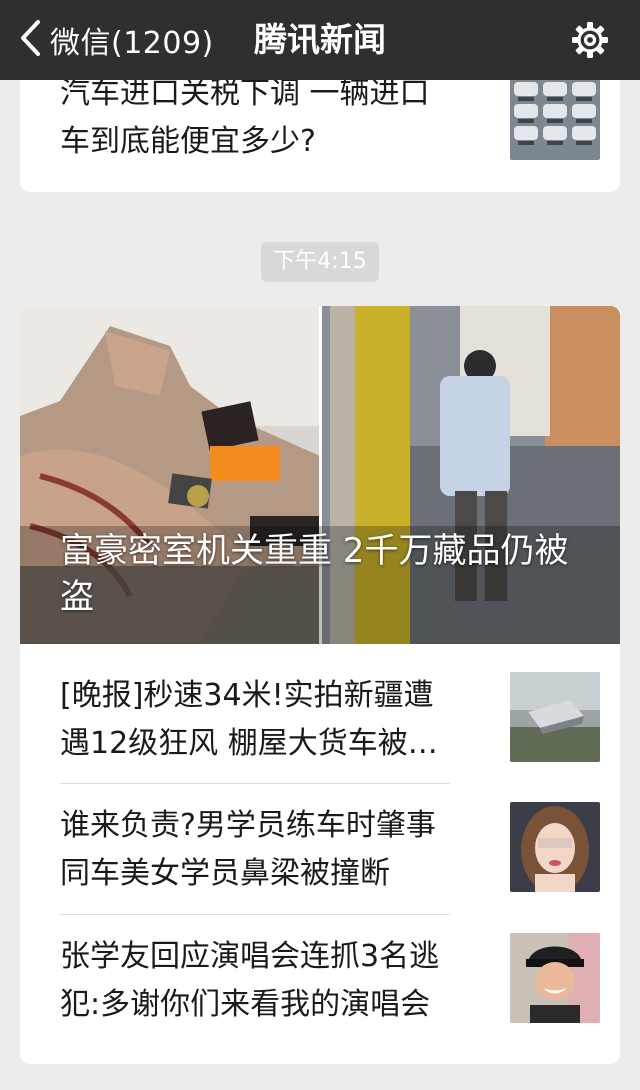 The image size is (640, 1090). Describe the element at coordinates (590, 40) in the screenshot. I see `gear-icon` at that location.